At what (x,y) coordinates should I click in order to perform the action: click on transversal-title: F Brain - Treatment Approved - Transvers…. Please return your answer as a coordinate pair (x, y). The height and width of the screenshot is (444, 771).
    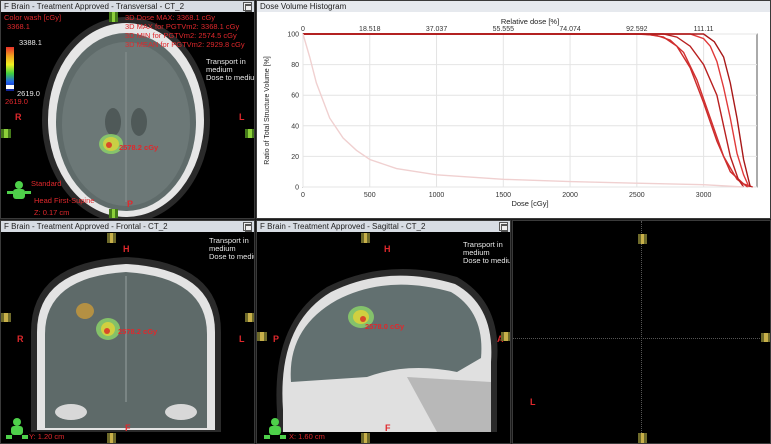
    Looking at the image, I should click on (94, 6).